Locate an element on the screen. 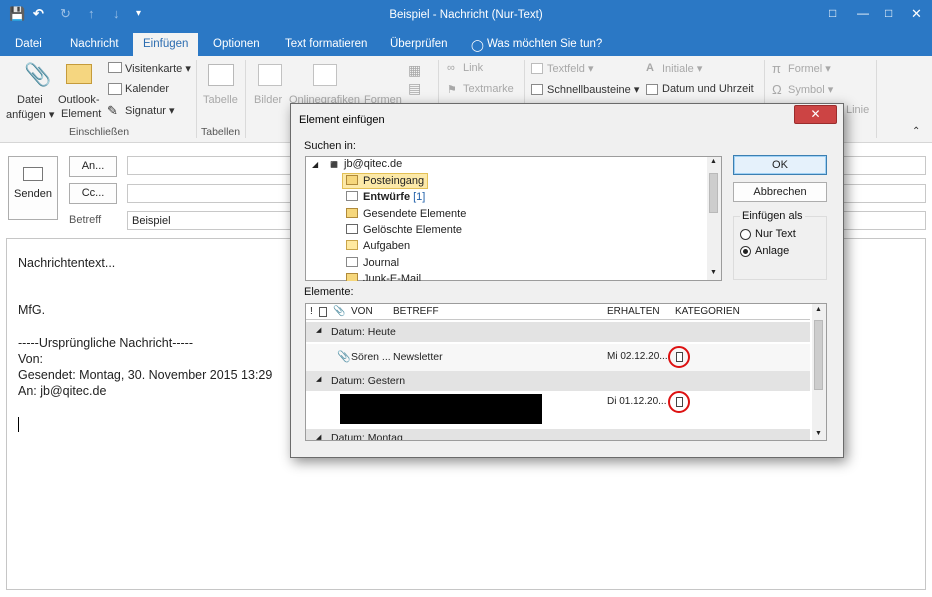 This screenshot has width=932, height=597. initiale-button: Initiale ▾ is located at coordinates (682, 68).